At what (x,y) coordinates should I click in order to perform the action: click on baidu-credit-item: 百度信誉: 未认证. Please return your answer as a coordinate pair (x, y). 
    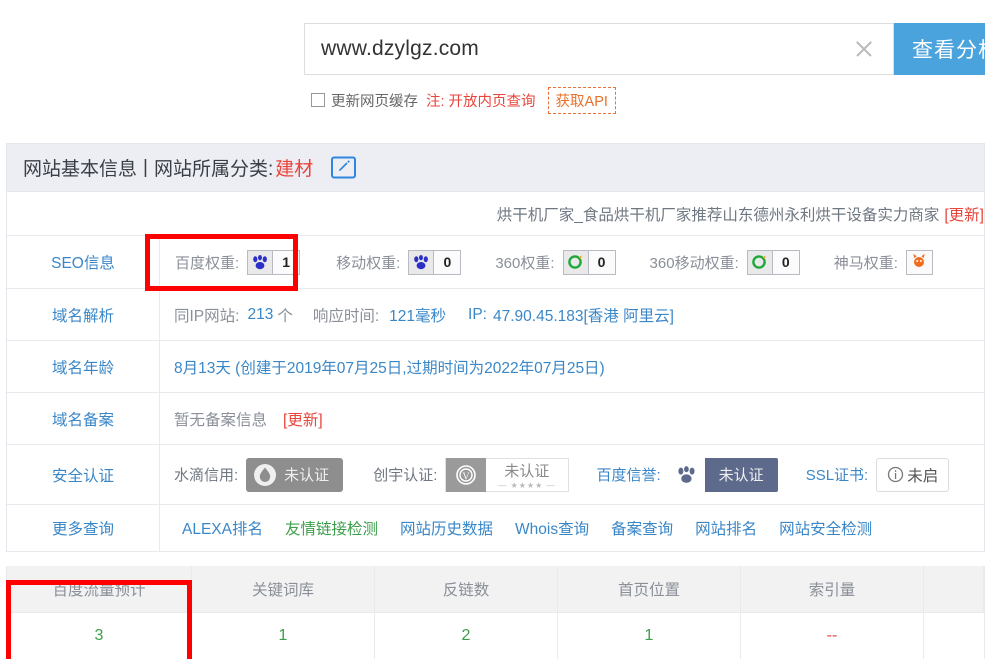
    Looking at the image, I should click on (687, 474).